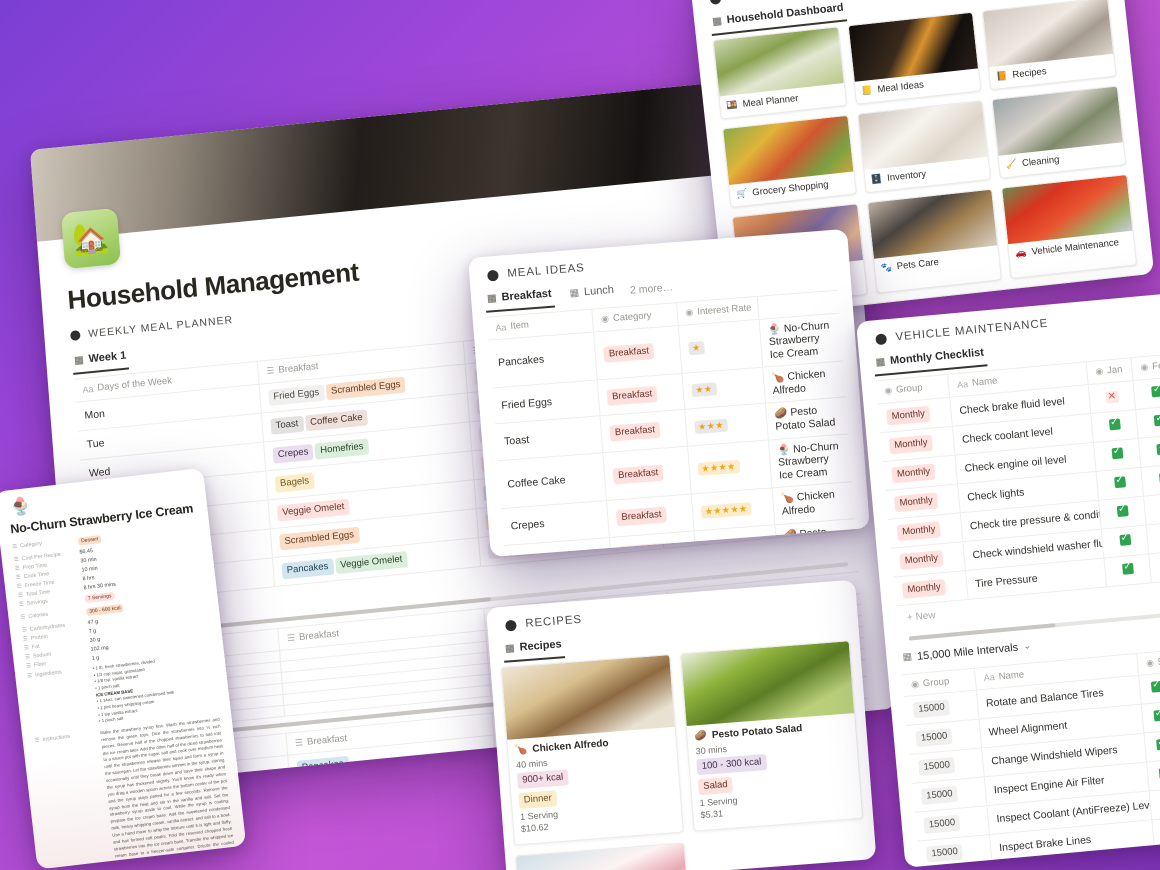  Describe the element at coordinates (703, 390) in the screenshot. I see `star-rating: ★★` at that location.